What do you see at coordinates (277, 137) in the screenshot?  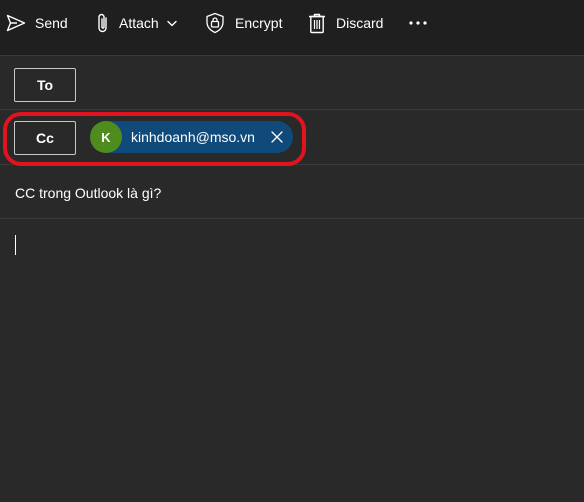 I see `remove-recipient-icon` at bounding box center [277, 137].